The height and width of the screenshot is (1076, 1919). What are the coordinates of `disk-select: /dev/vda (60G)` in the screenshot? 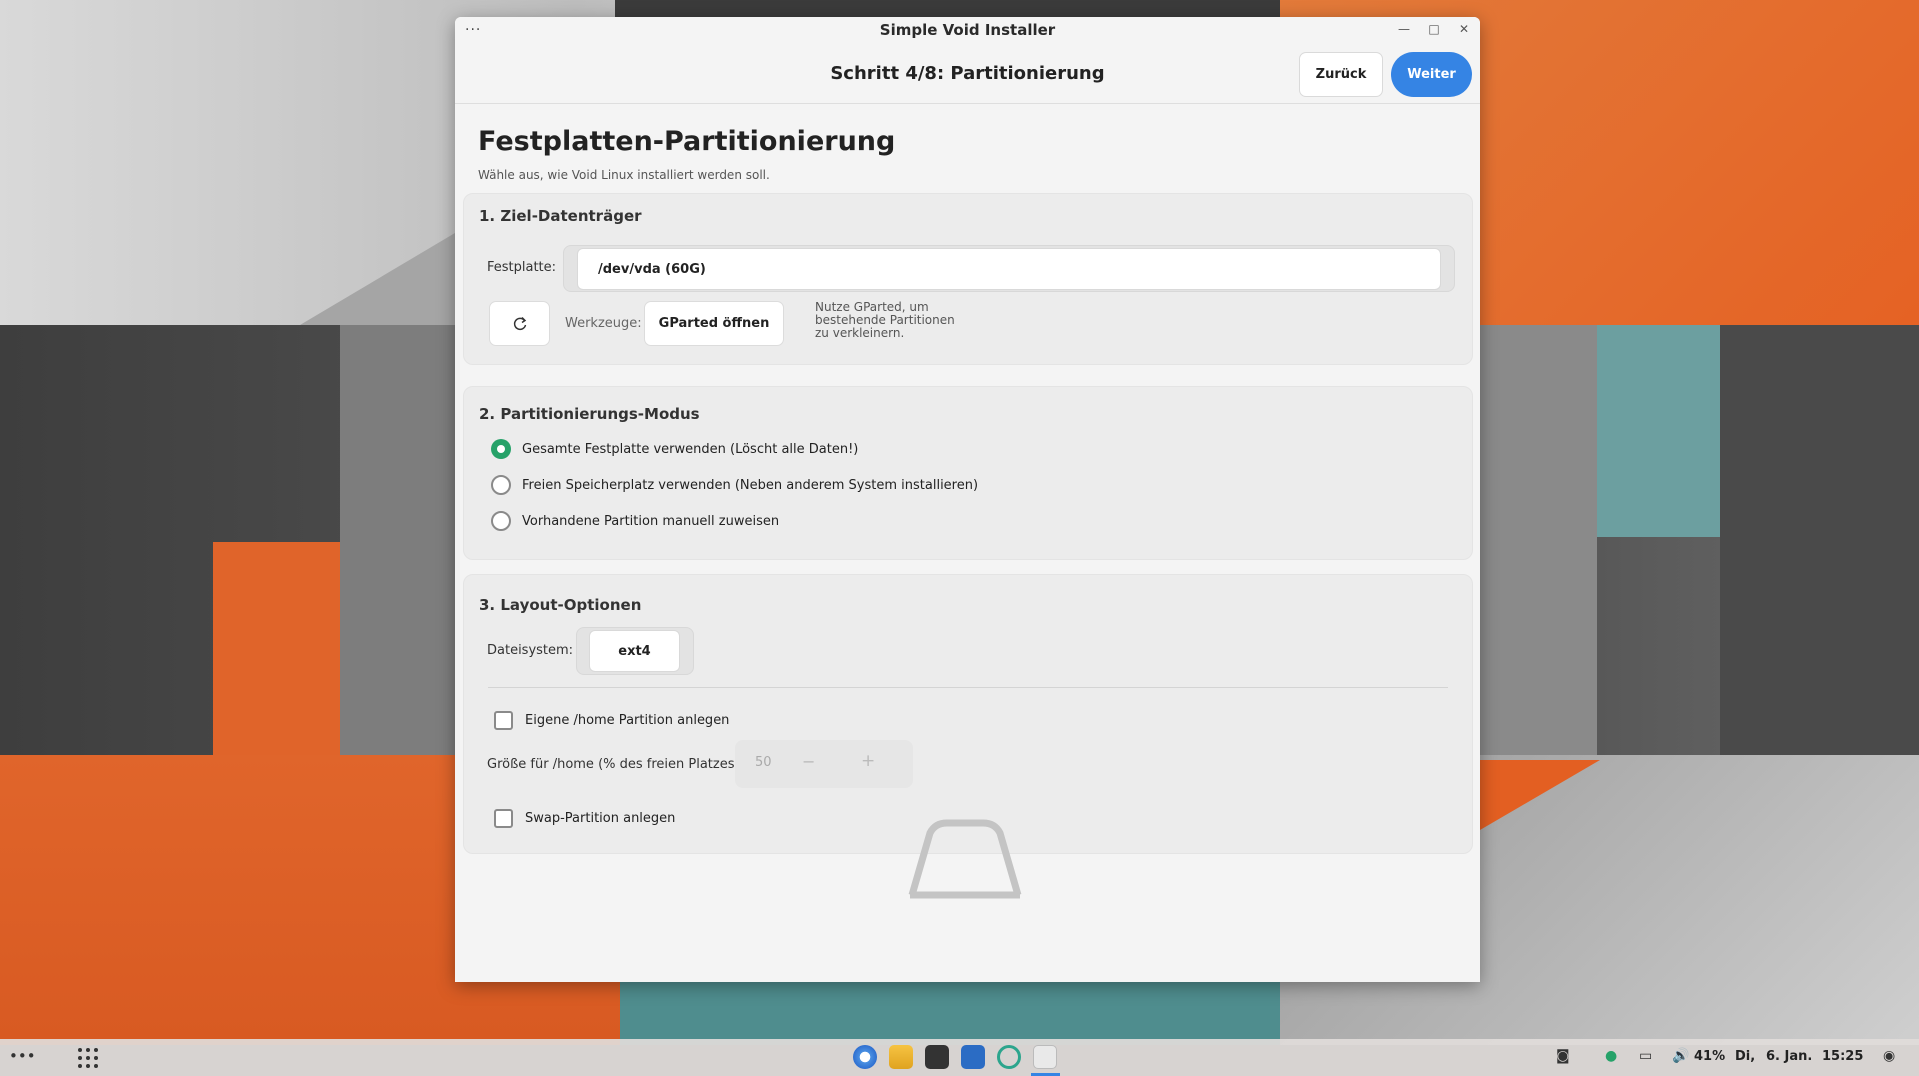 It's located at (1009, 269).